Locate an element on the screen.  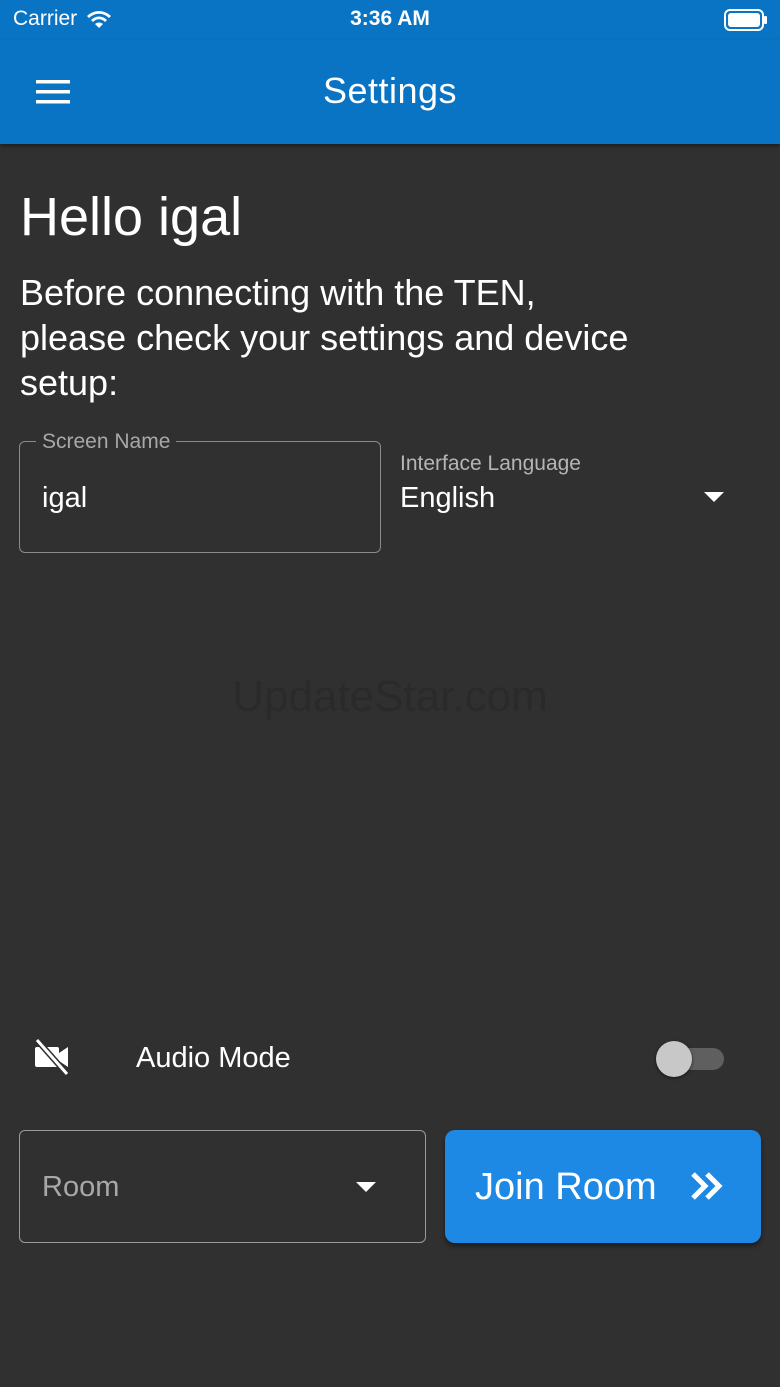
join-room-button: Join Room is located at coordinates (603, 1186).